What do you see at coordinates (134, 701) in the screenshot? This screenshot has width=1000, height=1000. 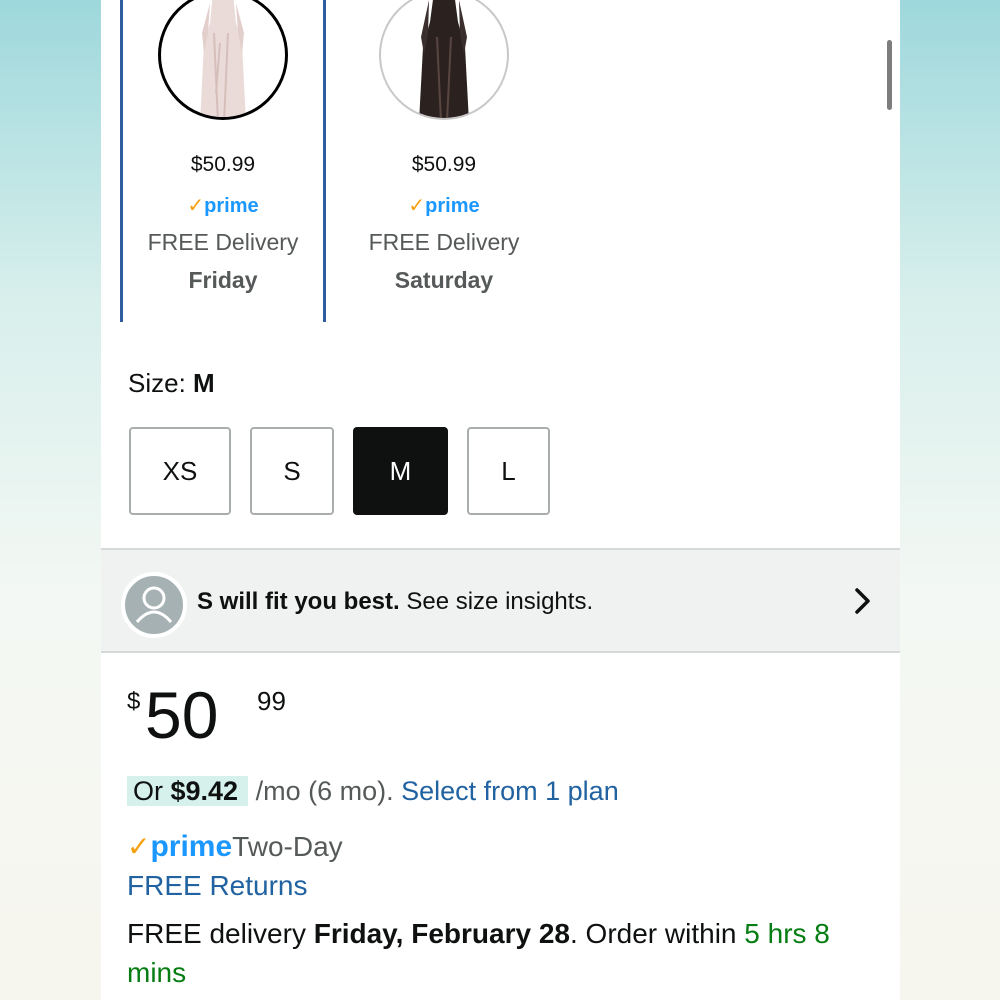 I see `price-currency: $` at bounding box center [134, 701].